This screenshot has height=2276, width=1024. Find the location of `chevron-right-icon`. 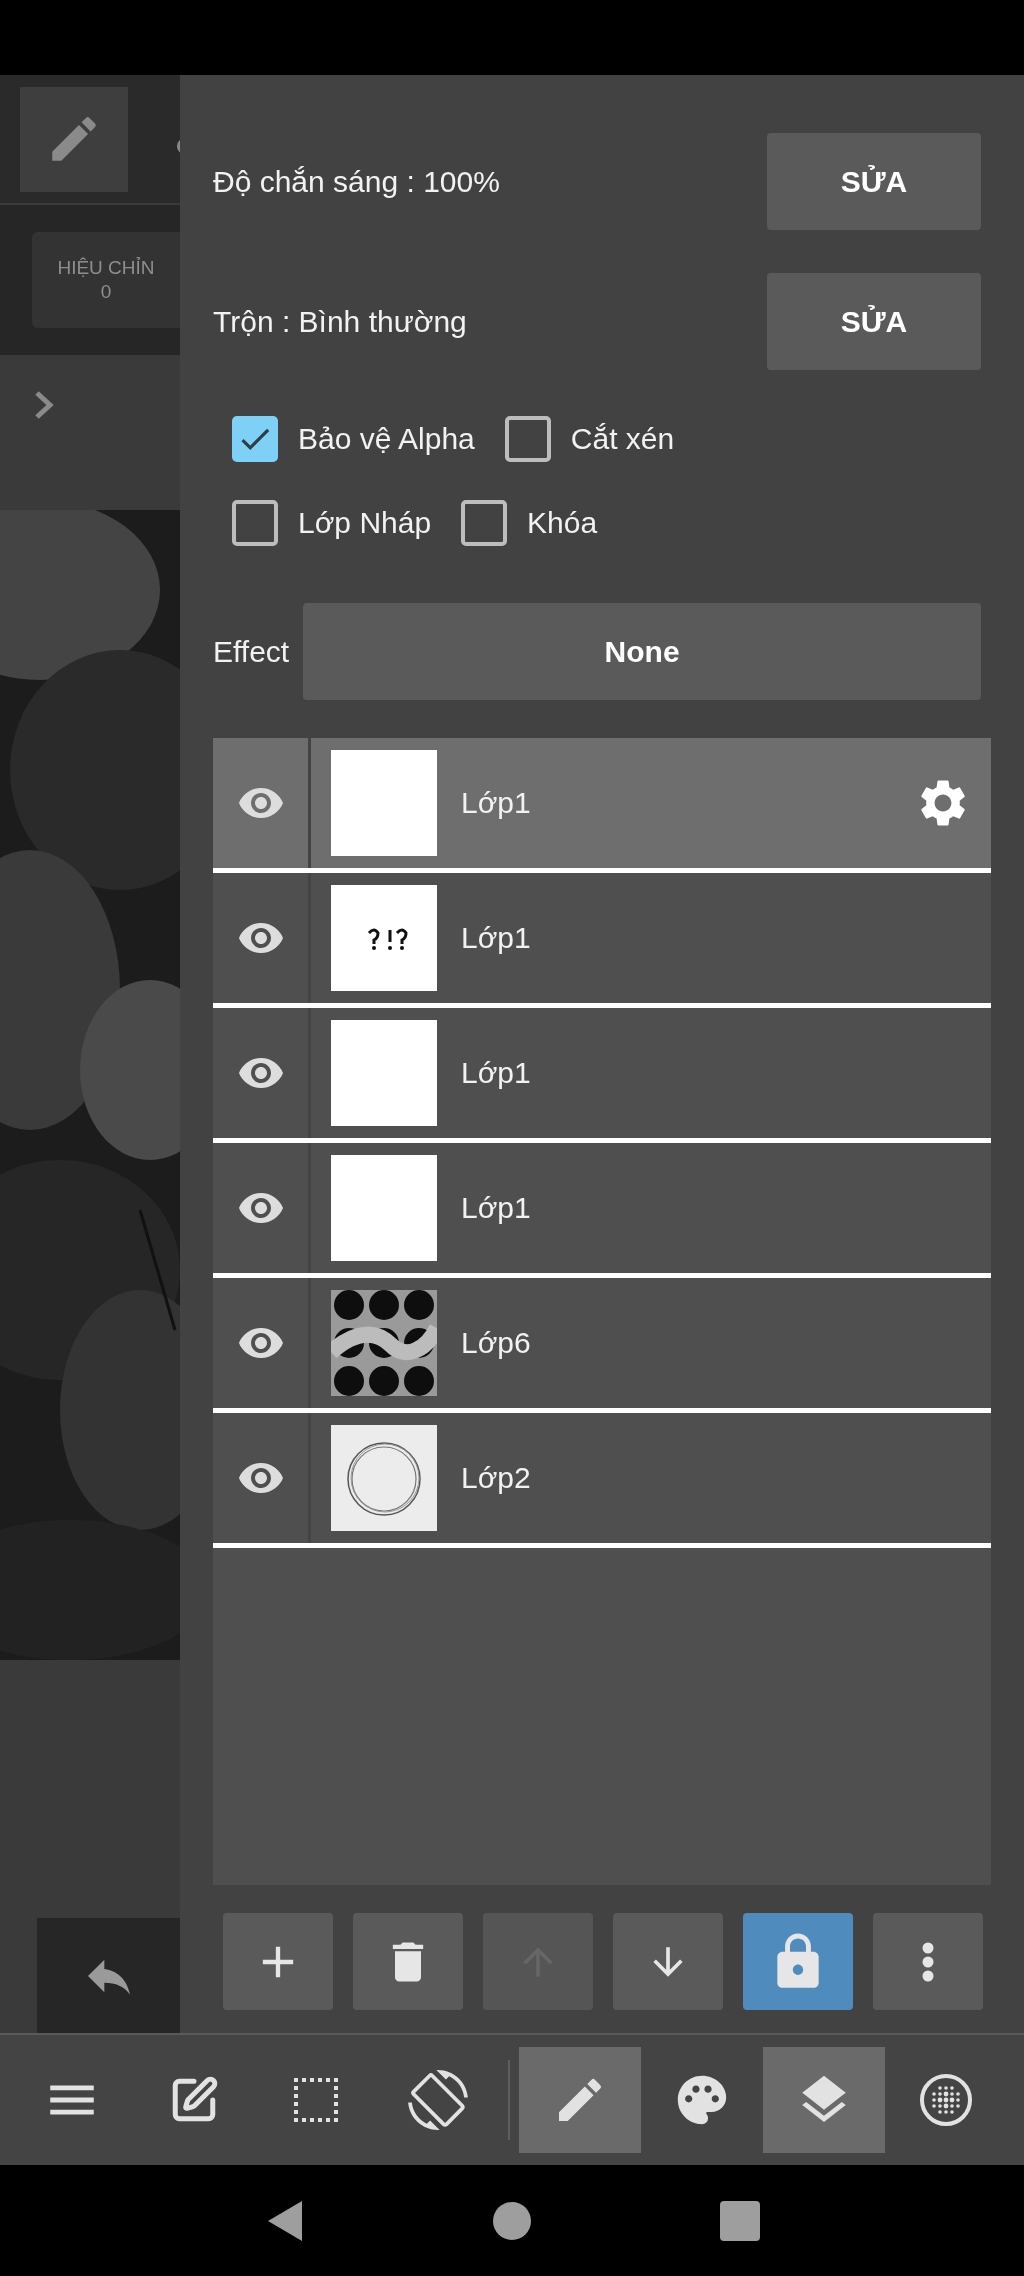

chevron-right-icon is located at coordinates (44, 405).